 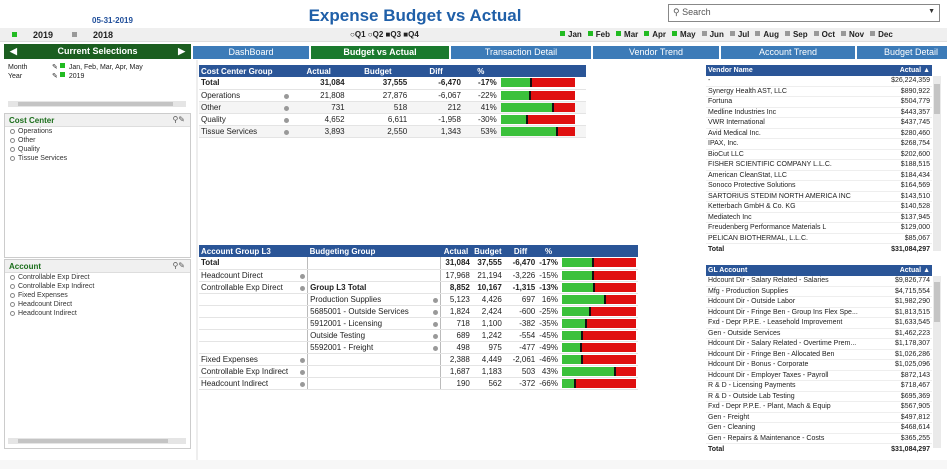 I want to click on quarter-q2: ○Q2, so click(x=376, y=34).